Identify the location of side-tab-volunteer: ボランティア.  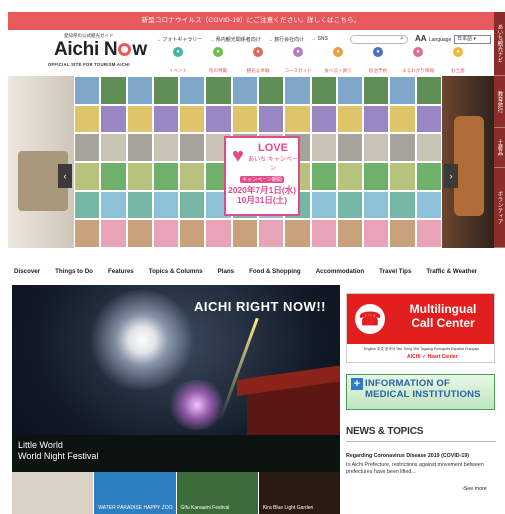
(499, 208).